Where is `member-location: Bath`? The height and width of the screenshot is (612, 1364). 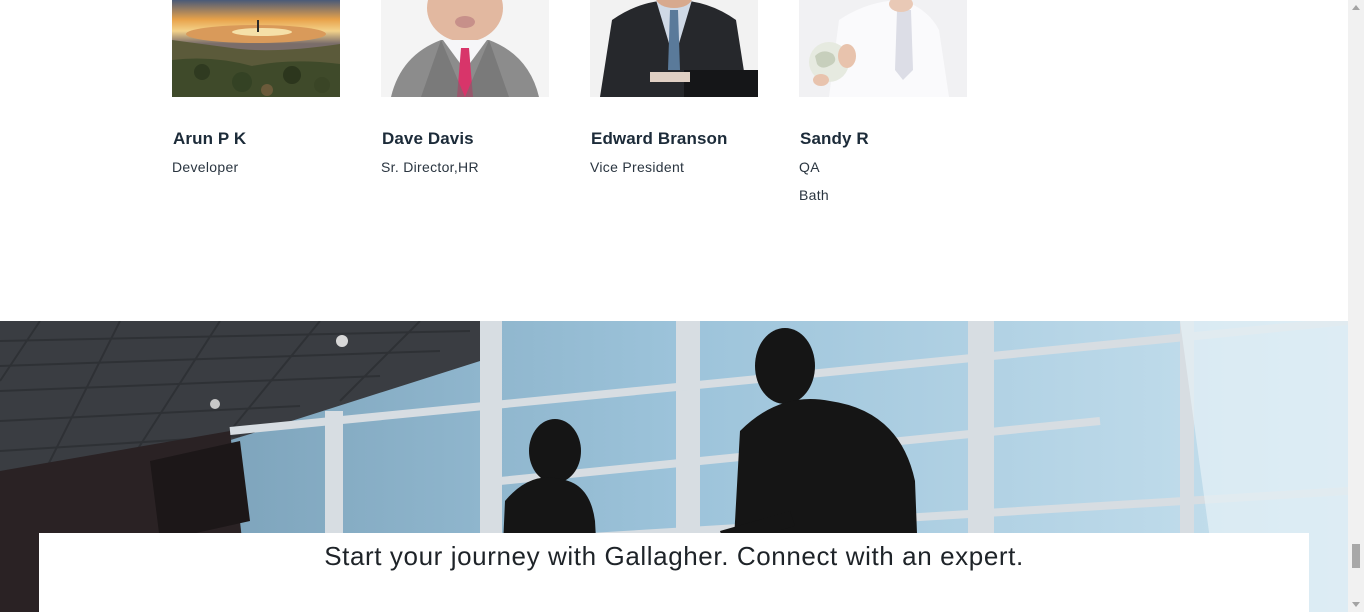 member-location: Bath is located at coordinates (814, 195).